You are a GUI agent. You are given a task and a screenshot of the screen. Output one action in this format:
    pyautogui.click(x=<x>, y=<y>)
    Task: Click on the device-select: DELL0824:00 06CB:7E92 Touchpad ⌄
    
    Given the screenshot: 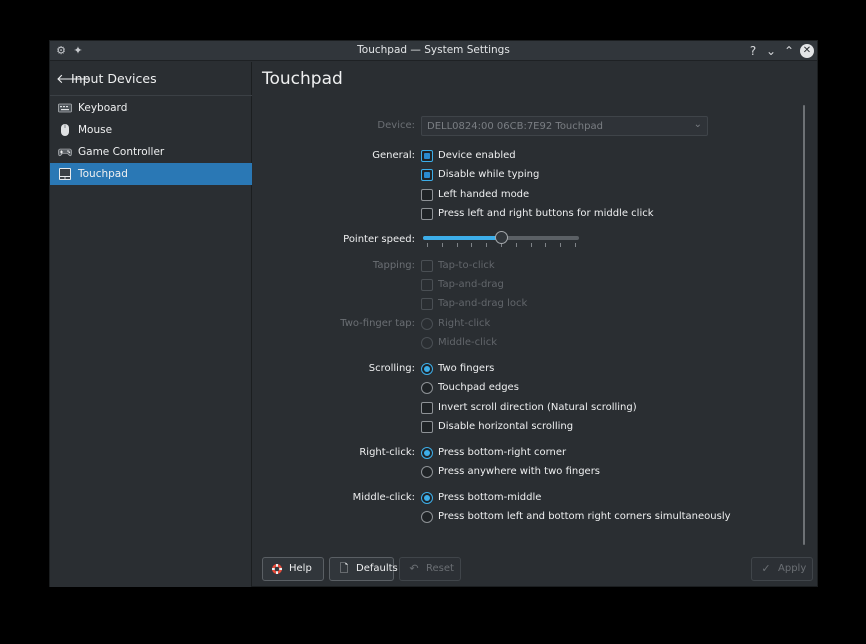 What is the action you would take?
    pyautogui.click(x=564, y=126)
    